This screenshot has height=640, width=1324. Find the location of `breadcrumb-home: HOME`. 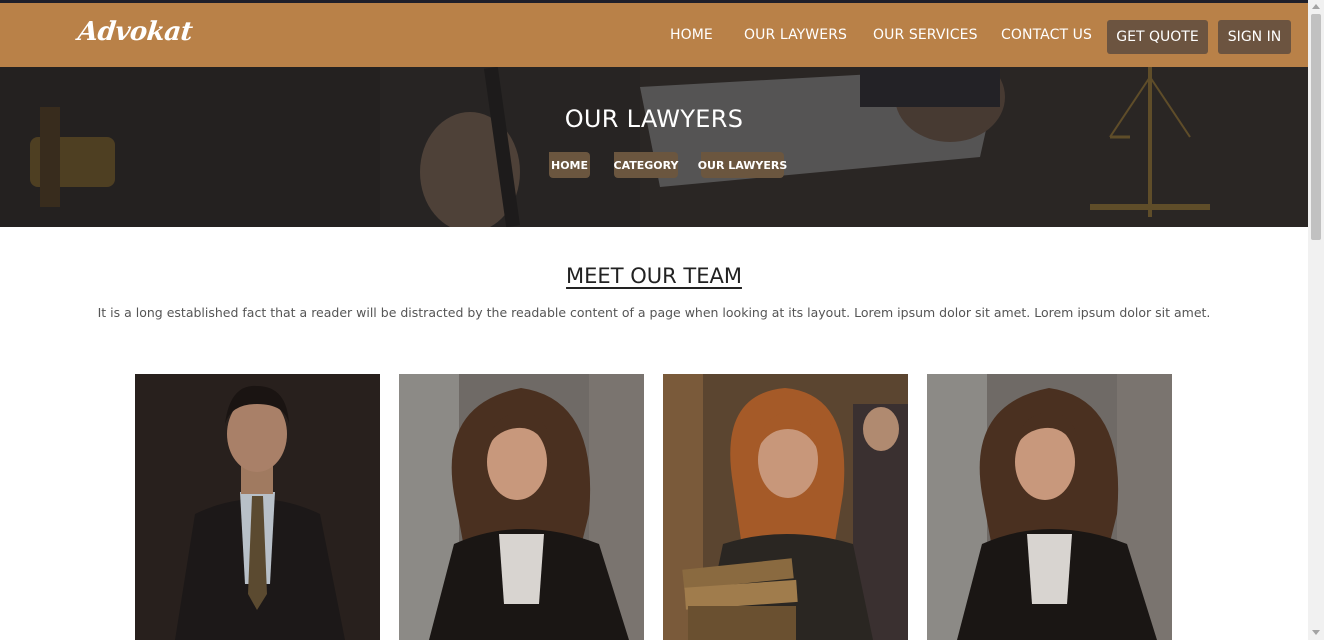

breadcrumb-home: HOME is located at coordinates (569, 165).